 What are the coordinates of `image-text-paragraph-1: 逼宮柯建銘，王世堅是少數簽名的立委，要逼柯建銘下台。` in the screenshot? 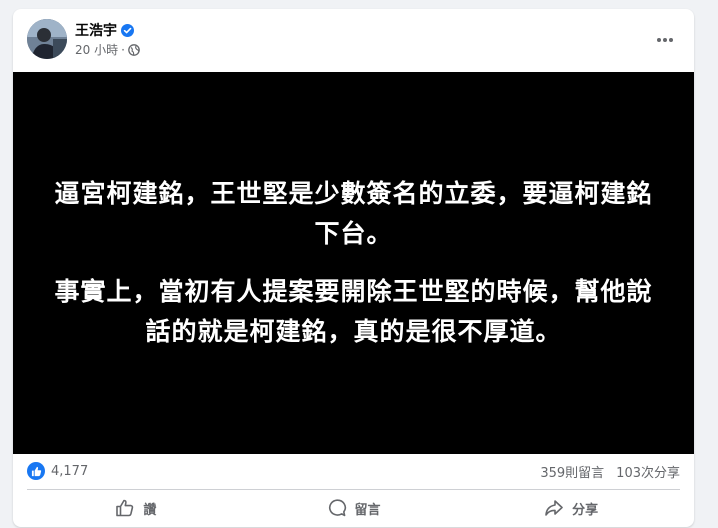 It's located at (353, 213).